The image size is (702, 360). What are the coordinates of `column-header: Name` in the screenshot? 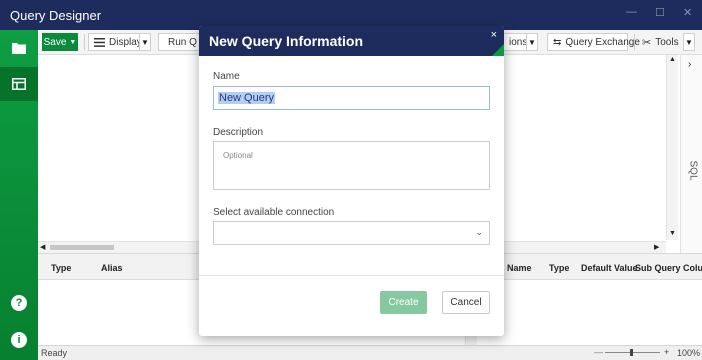 It's located at (519, 268).